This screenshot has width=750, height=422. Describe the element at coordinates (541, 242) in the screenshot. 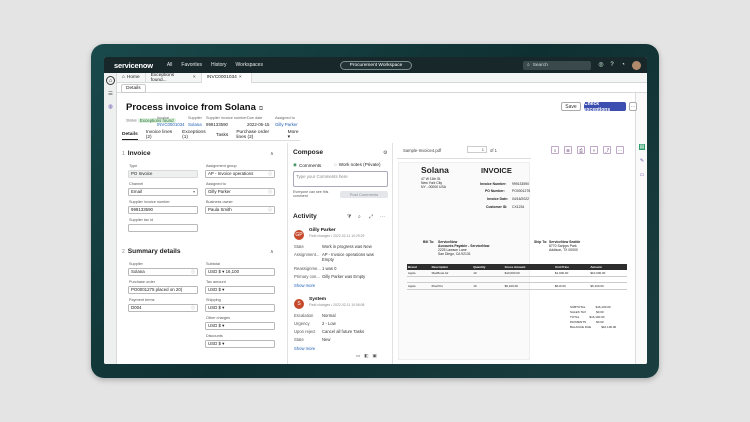

I see `ship-to-label: Ship To:` at that location.